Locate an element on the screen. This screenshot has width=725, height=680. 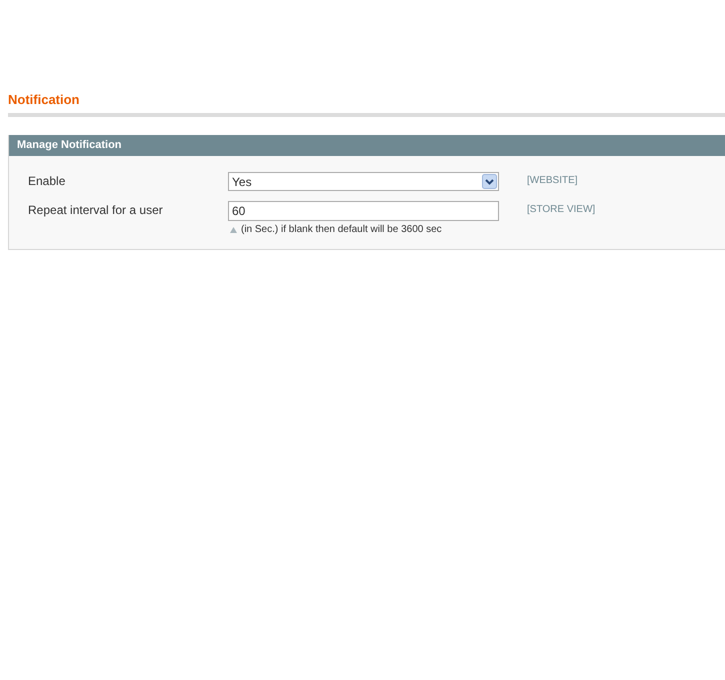
select-field: Yes is located at coordinates (363, 181).